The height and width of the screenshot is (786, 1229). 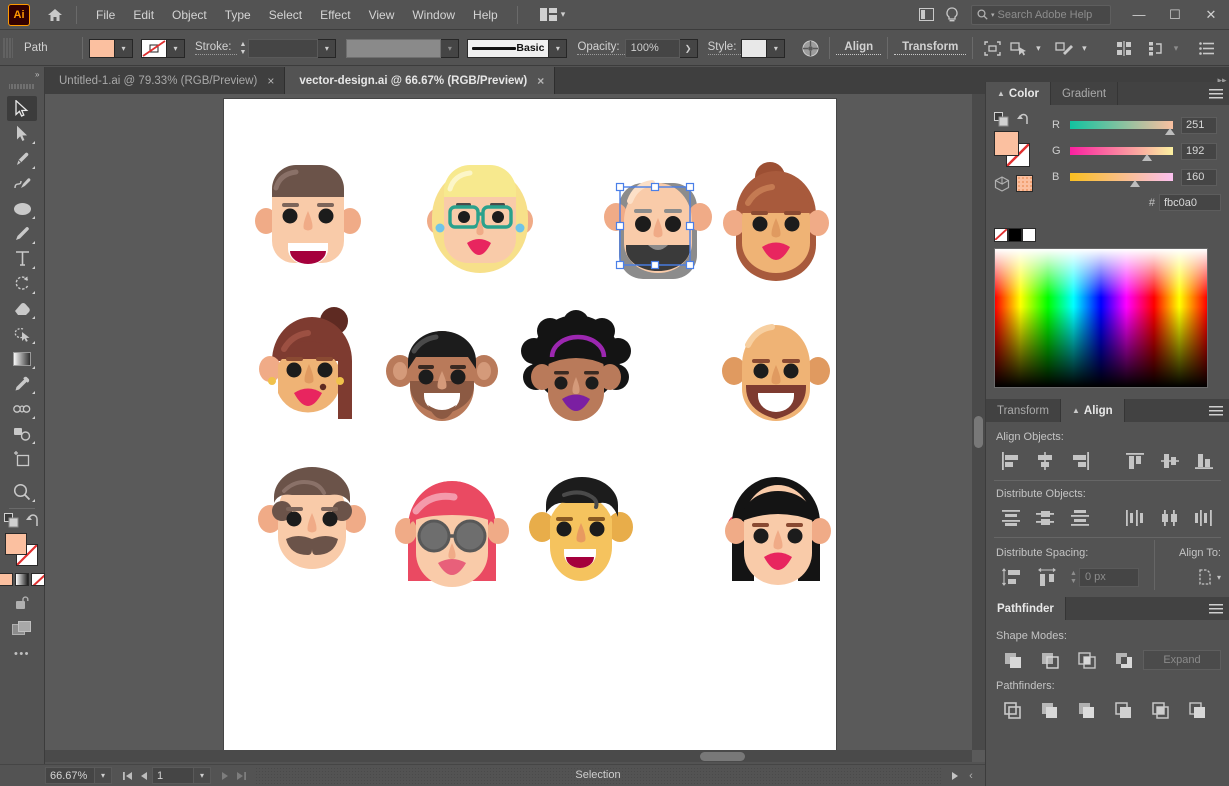 What do you see at coordinates (955, 775) in the screenshot?
I see `status-flyout-button` at bounding box center [955, 775].